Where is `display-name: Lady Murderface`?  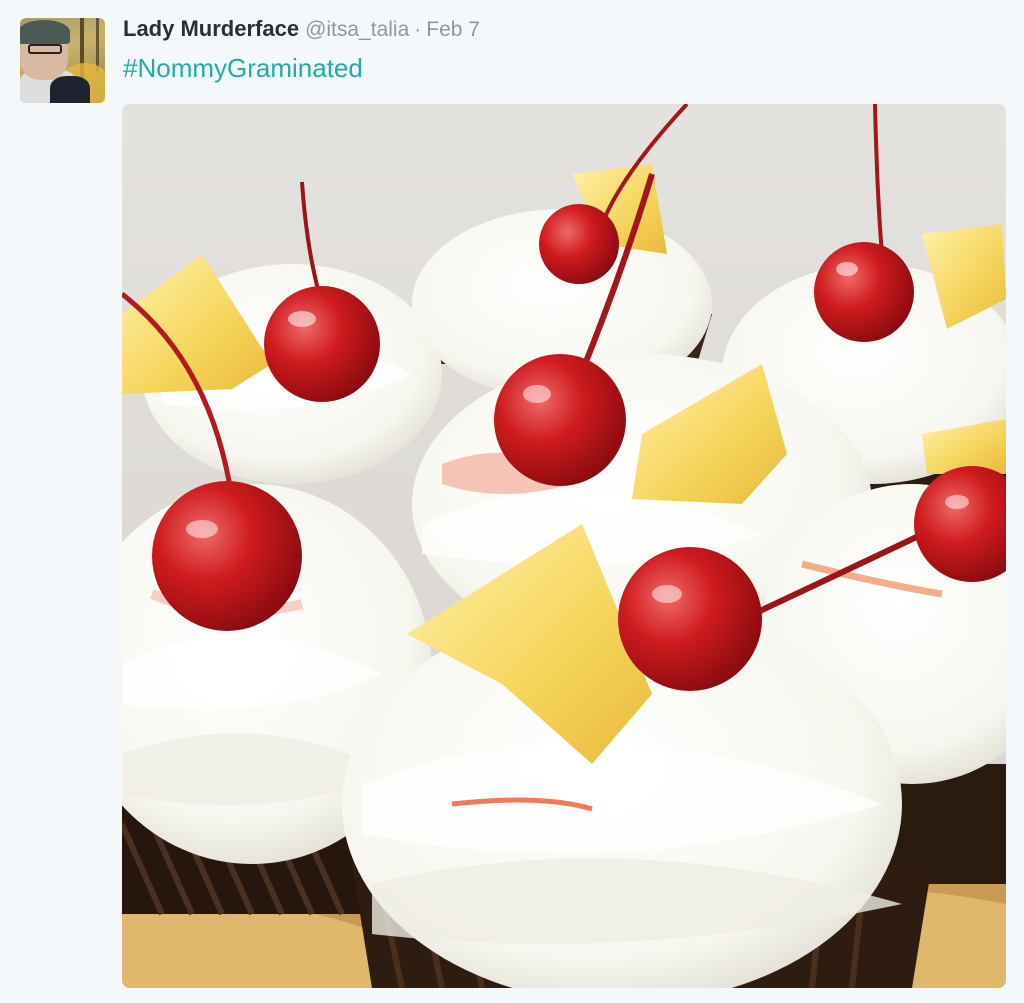
display-name: Lady Murderface is located at coordinates (211, 29).